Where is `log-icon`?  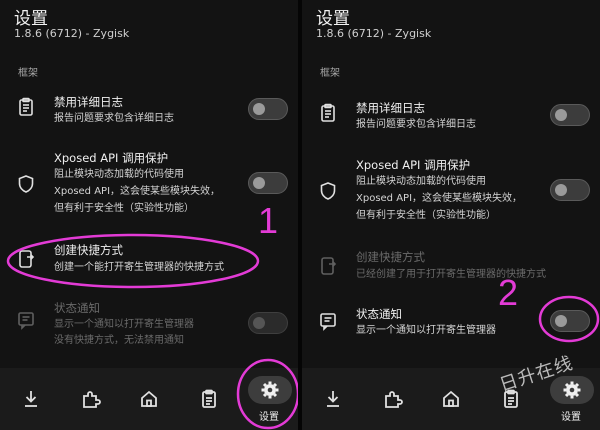
log-icon is located at coordinates (209, 399).